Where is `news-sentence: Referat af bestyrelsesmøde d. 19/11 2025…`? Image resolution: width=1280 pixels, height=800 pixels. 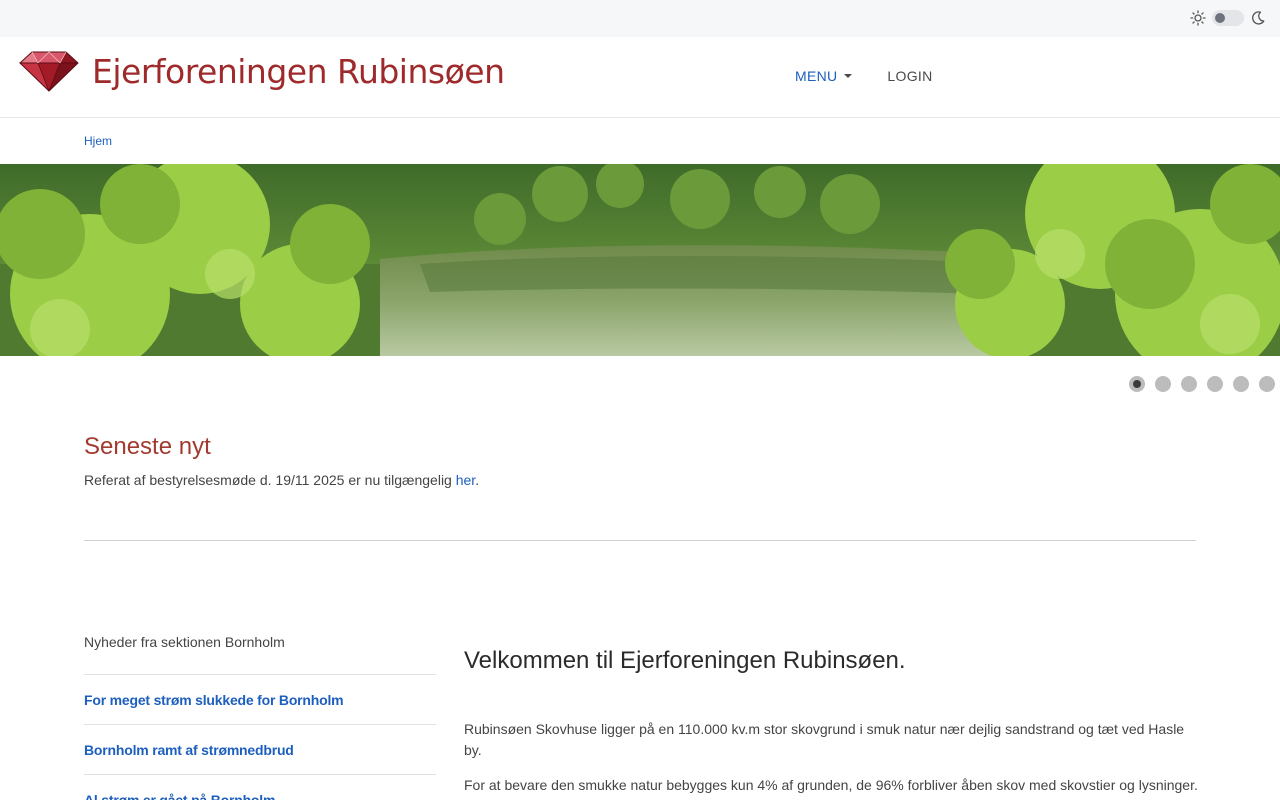
news-sentence: Referat af bestyrelsesmøde d. 19/11 2025… is located at coordinates (270, 480).